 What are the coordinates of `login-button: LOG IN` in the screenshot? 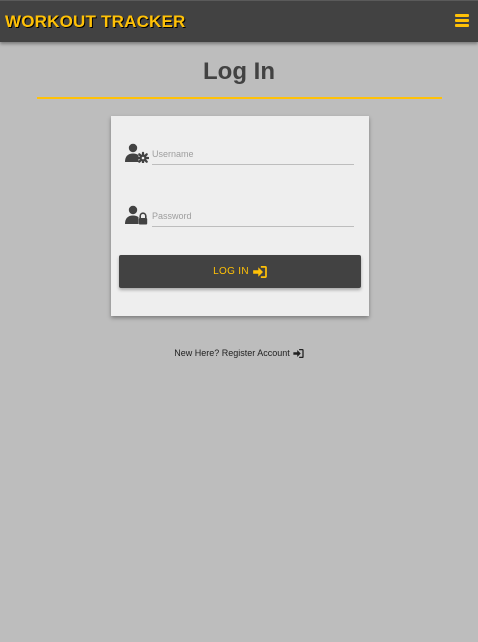 It's located at (240, 271).